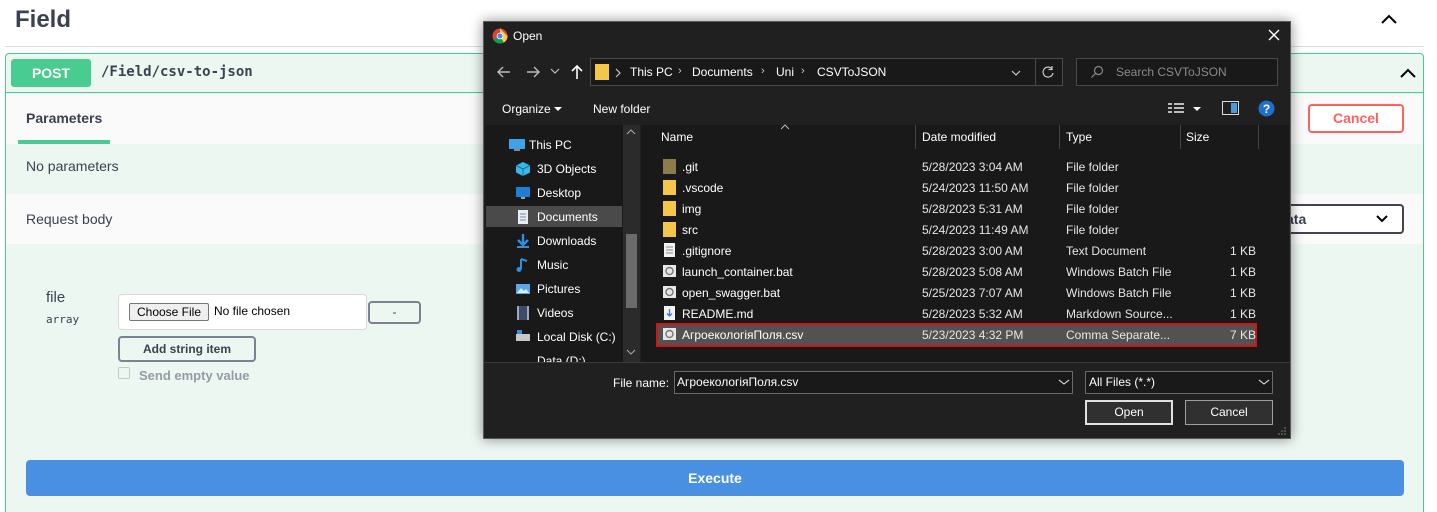 This screenshot has width=1437, height=512. What do you see at coordinates (522, 265) in the screenshot?
I see `music-icon` at bounding box center [522, 265].